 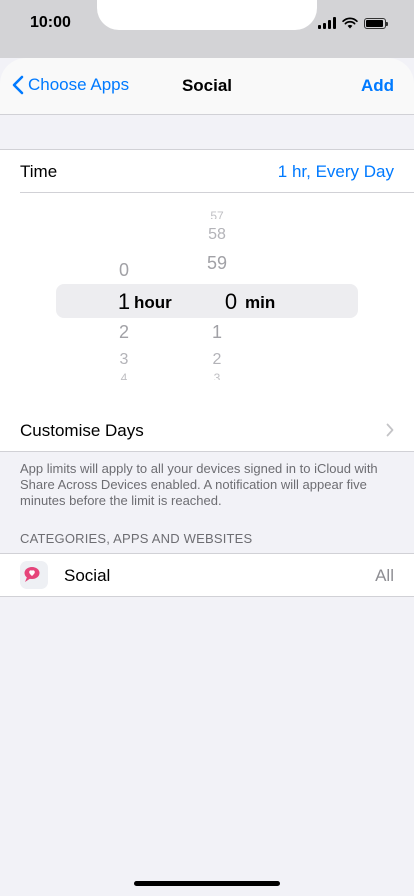 I want to click on status-icons, so click(x=353, y=23).